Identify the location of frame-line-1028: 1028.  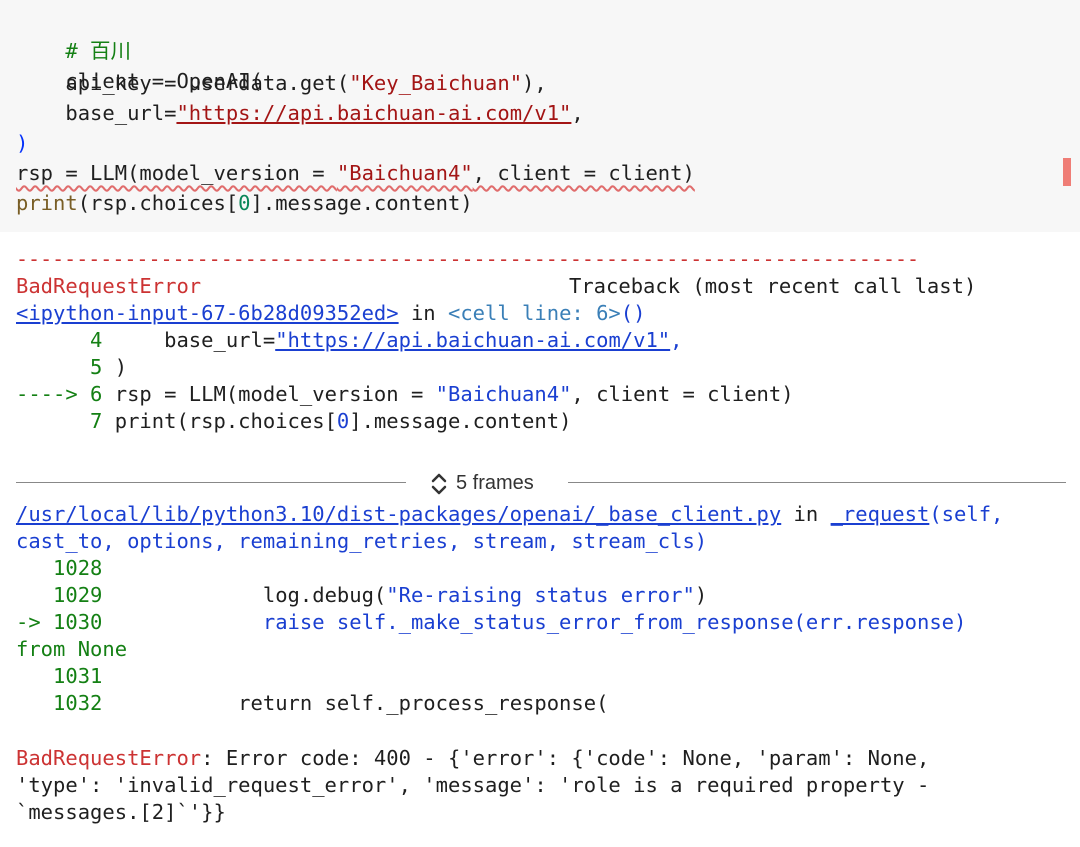
(59, 568).